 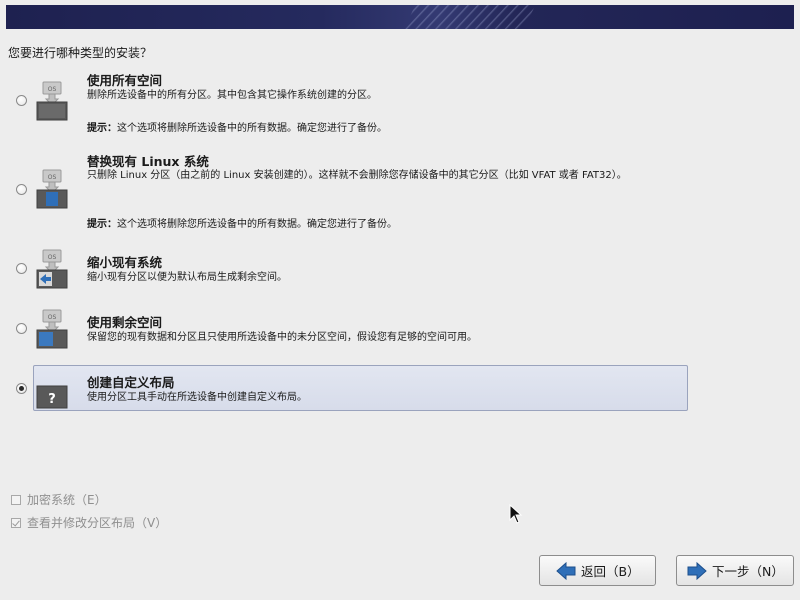 What do you see at coordinates (748, 571) in the screenshot?
I see `next-button-label: 下一步（N）` at bounding box center [748, 571].